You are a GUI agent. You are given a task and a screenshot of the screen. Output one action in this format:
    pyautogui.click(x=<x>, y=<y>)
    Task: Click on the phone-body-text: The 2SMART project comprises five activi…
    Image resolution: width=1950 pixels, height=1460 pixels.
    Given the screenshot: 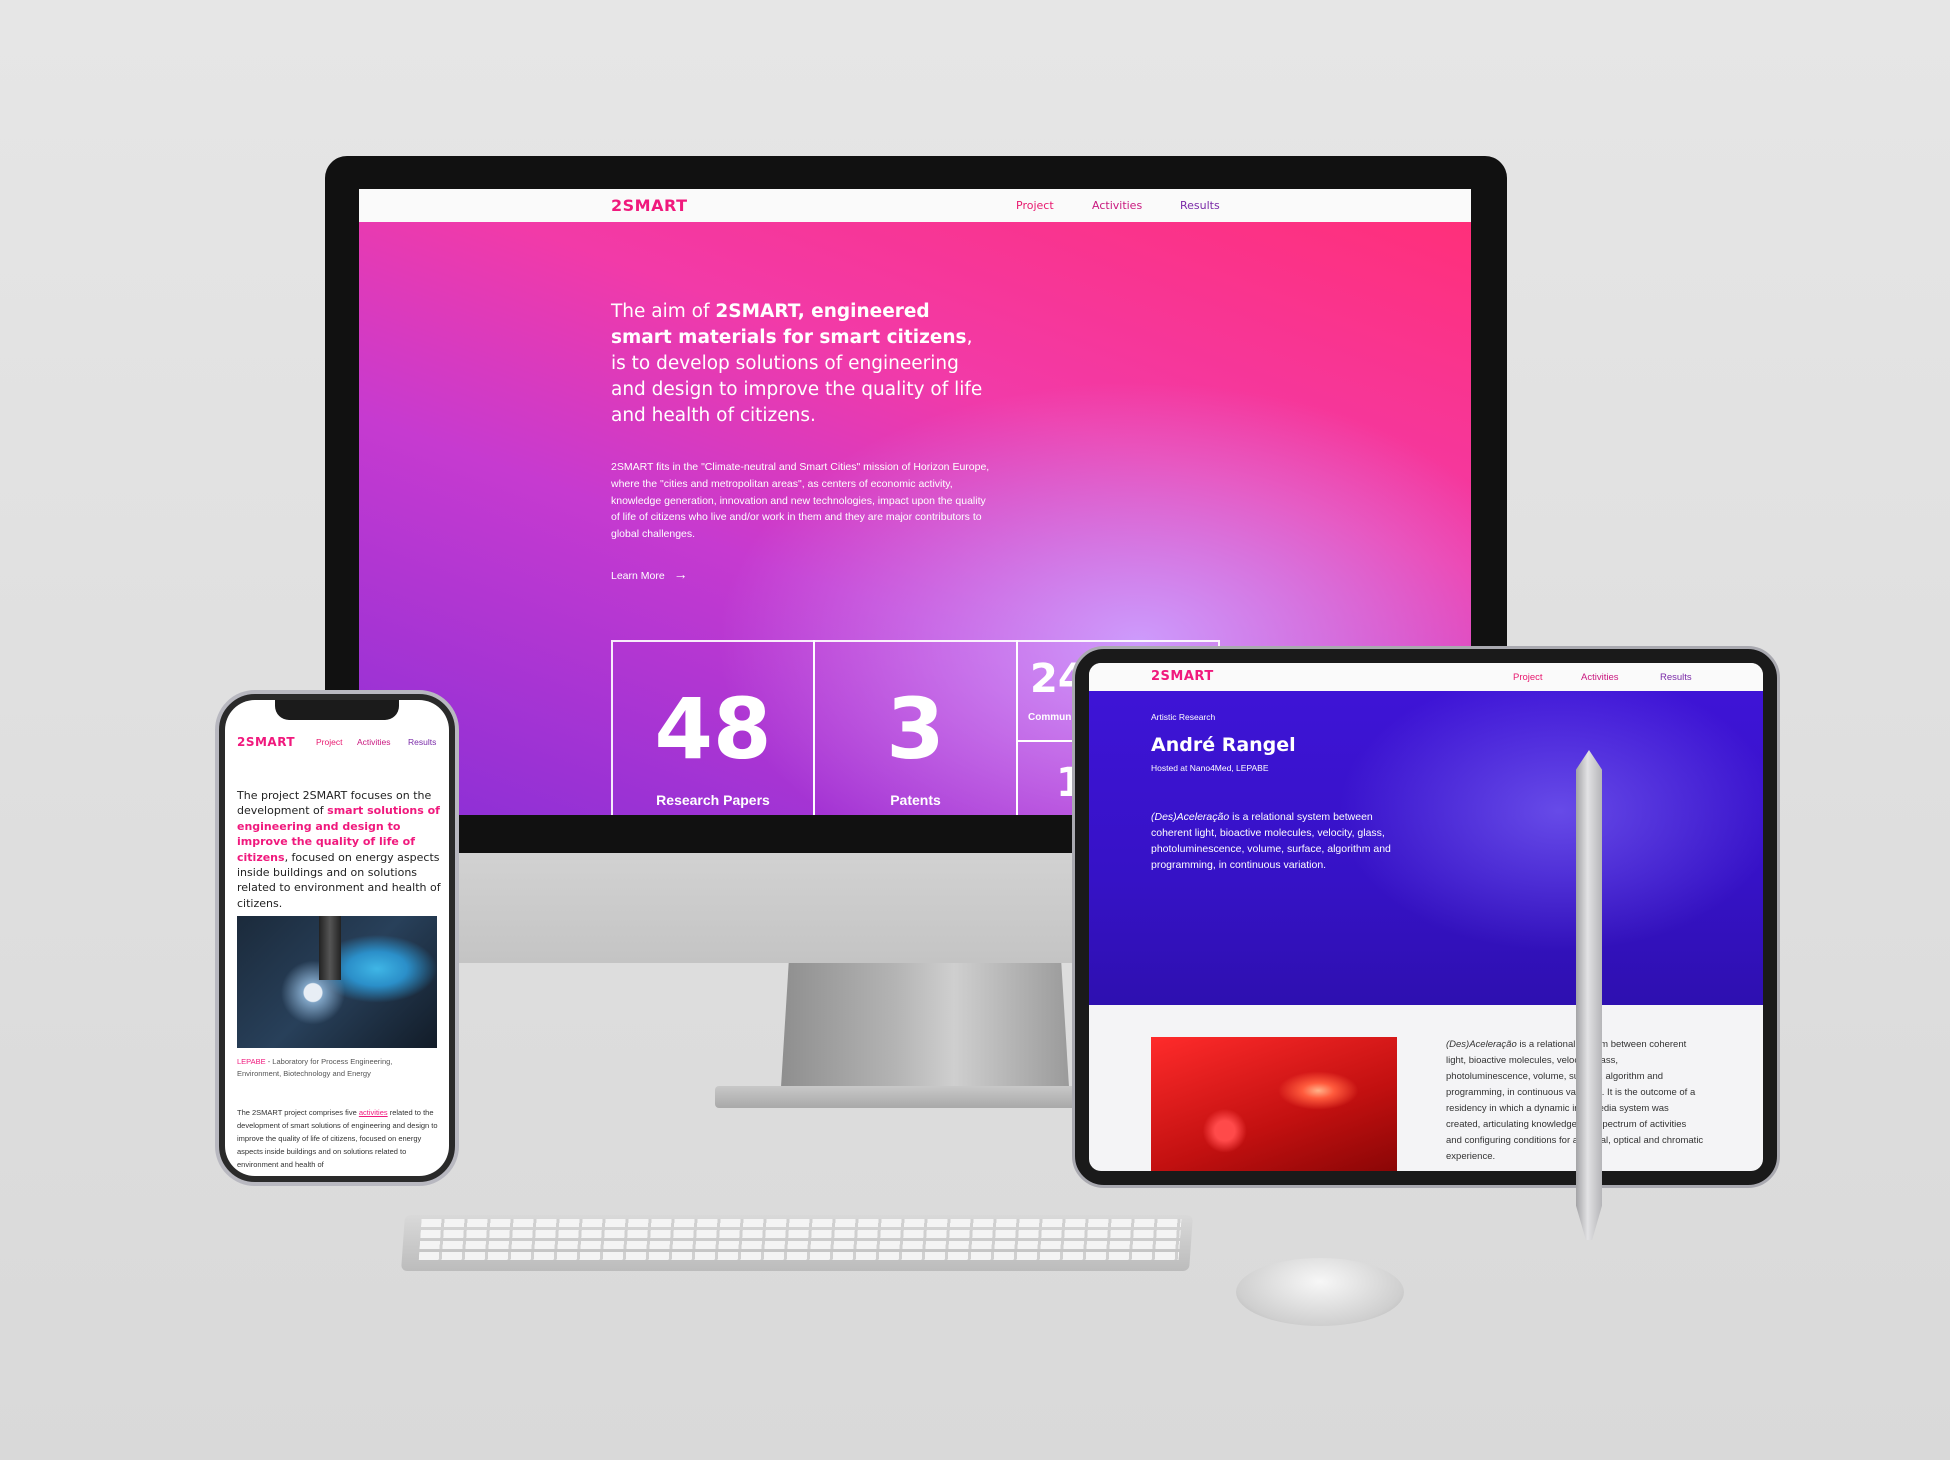 What is the action you would take?
    pyautogui.click(x=339, y=1138)
    